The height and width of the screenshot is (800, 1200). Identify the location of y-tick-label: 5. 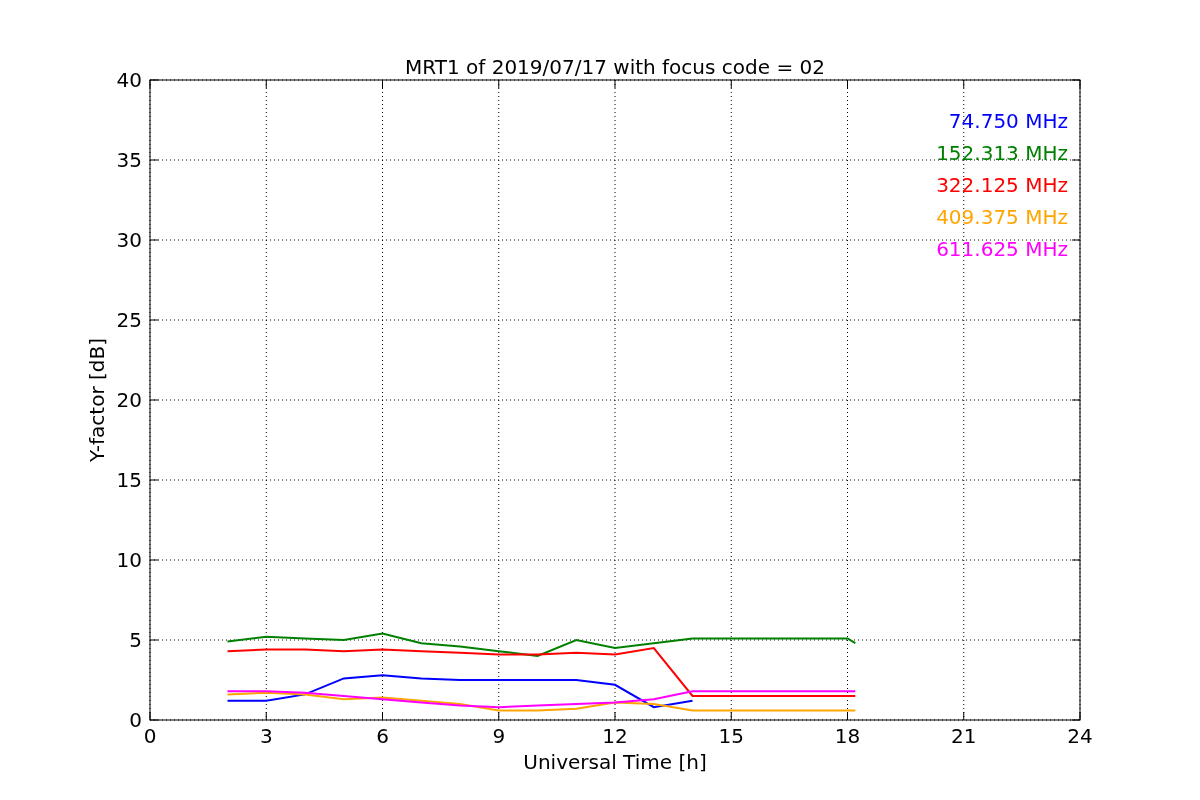
(135, 640).